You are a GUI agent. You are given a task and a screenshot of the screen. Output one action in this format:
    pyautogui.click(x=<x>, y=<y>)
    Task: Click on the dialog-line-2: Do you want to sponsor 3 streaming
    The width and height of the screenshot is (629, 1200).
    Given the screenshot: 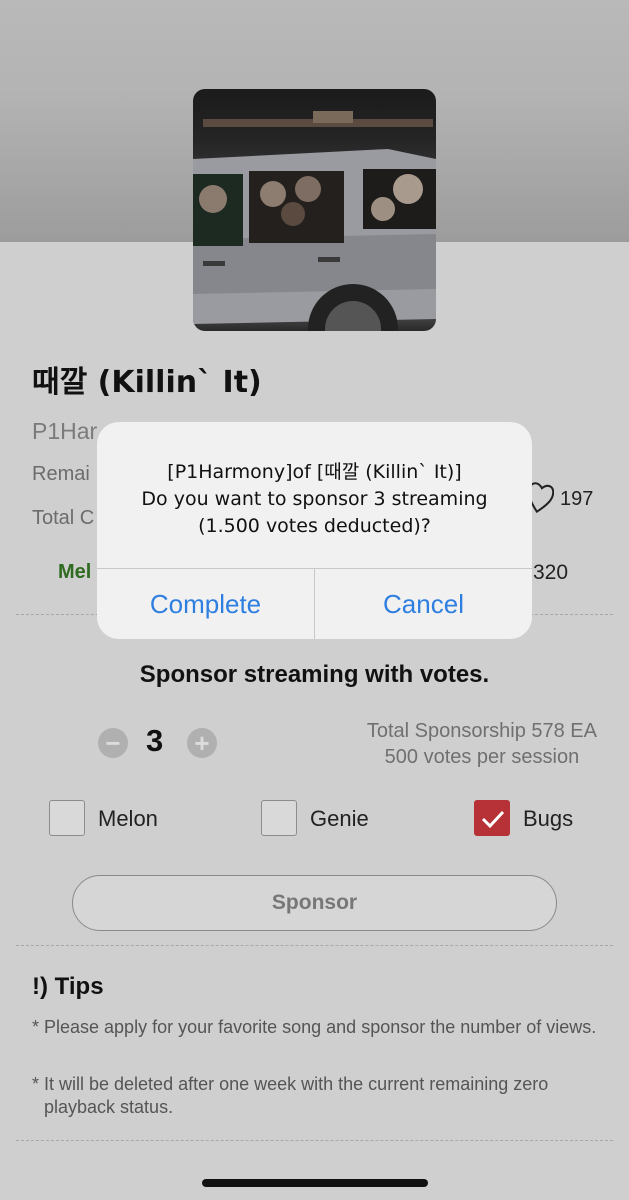 What is the action you would take?
    pyautogui.click(x=314, y=499)
    